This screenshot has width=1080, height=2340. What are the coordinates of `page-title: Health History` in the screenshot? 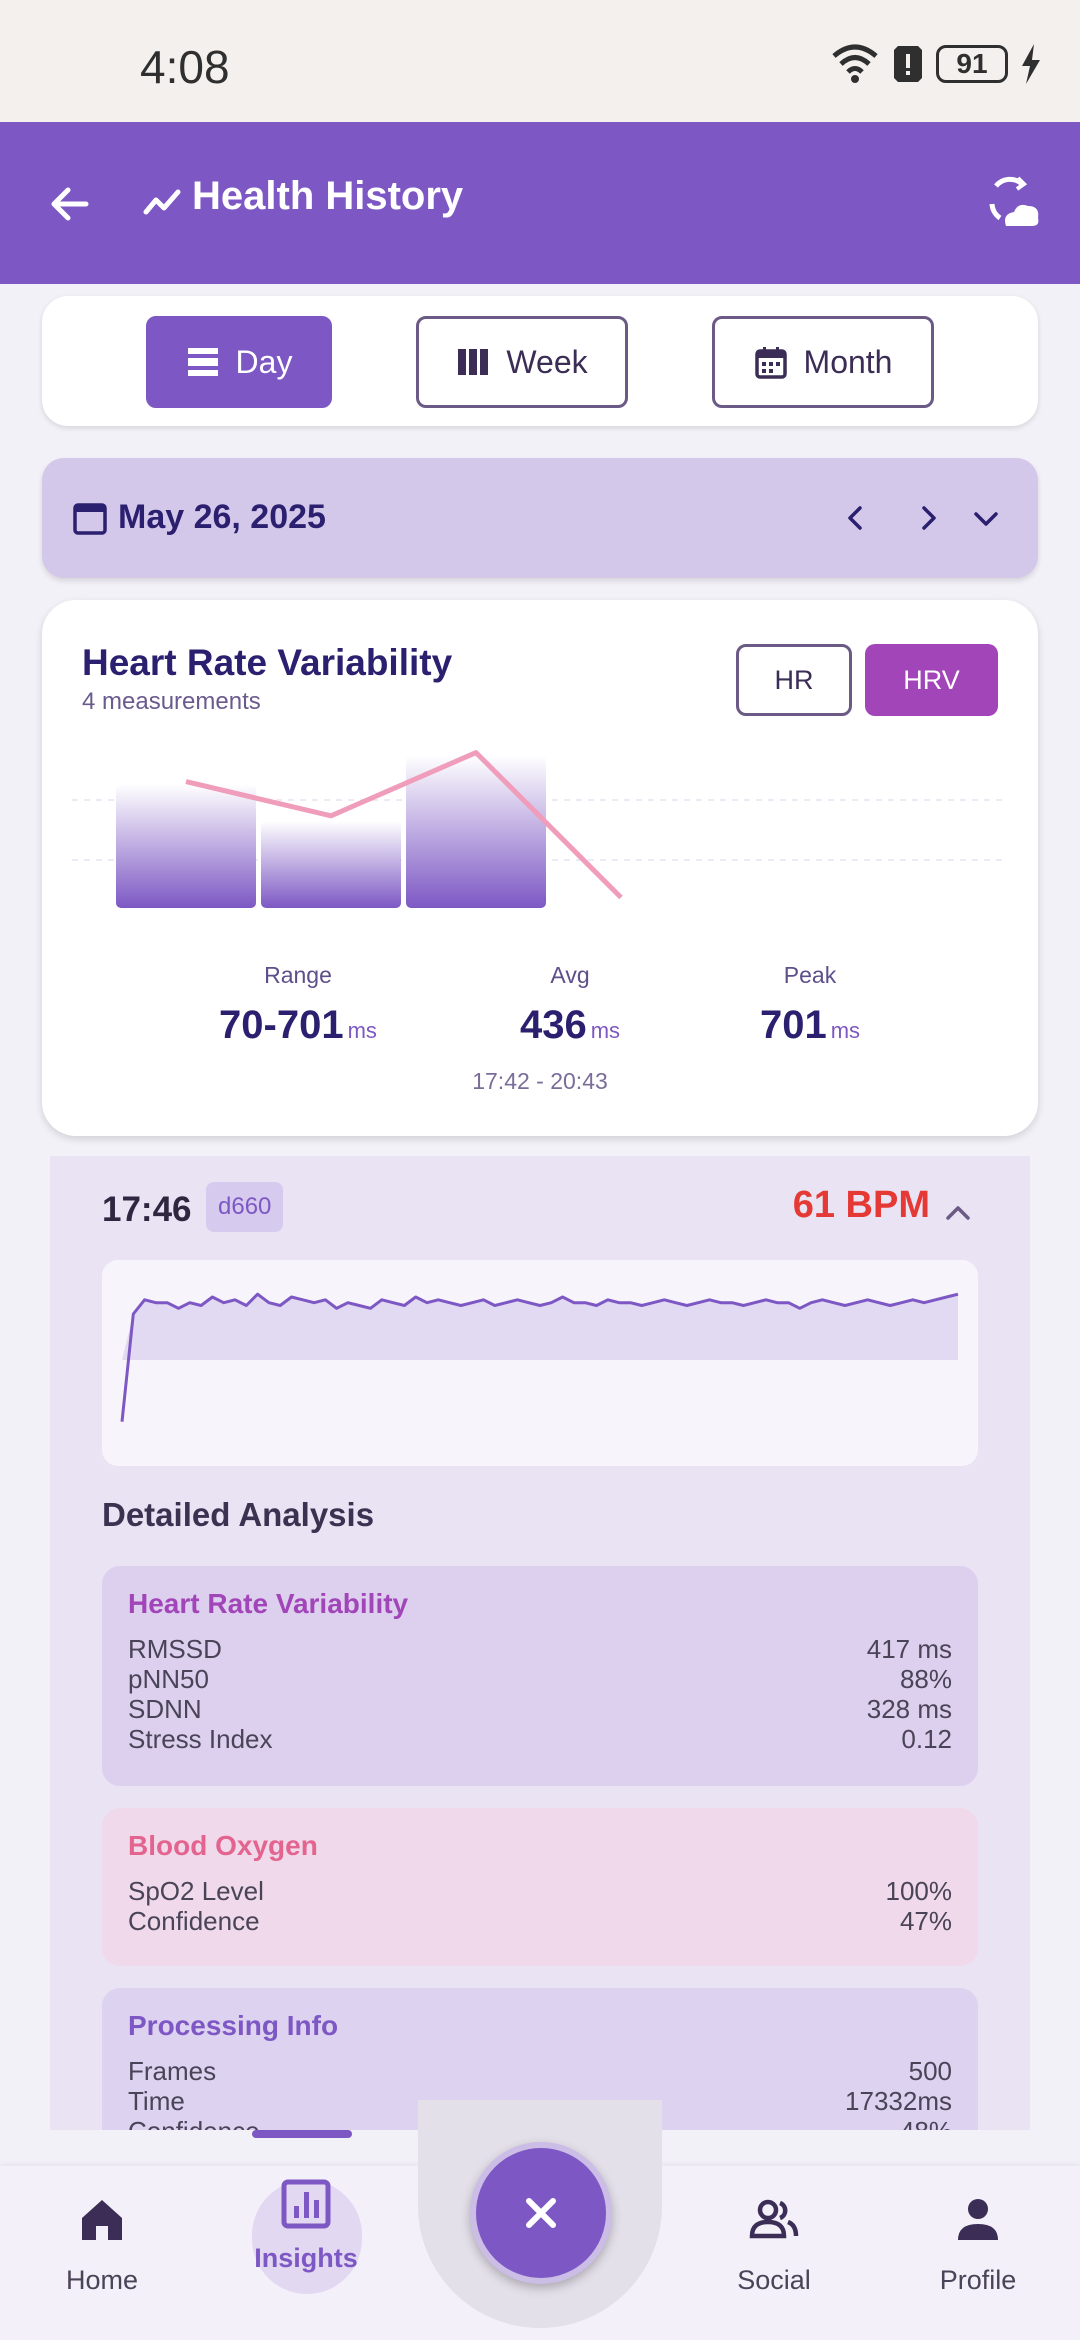 It's located at (328, 196).